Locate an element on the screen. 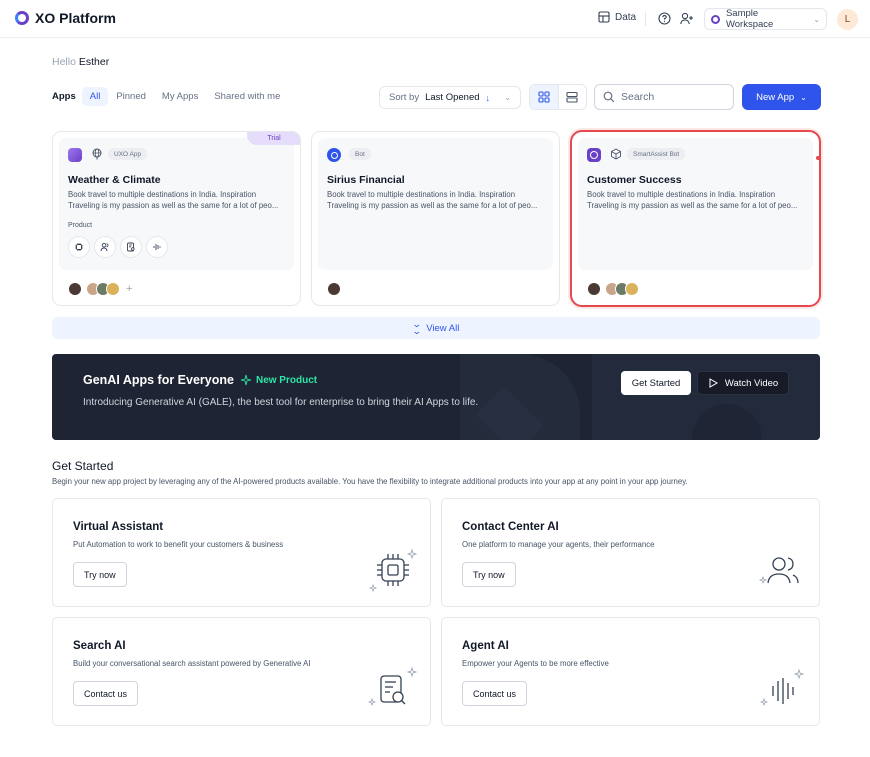 The image size is (870, 757). new-app-button: New App ⌄ is located at coordinates (781, 97).